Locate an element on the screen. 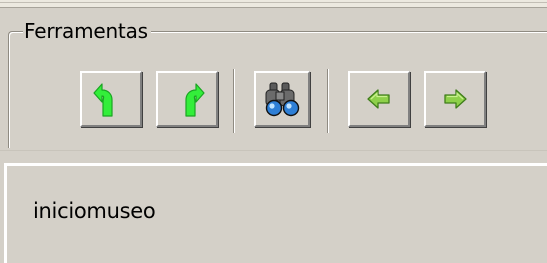 This screenshot has height=263, width=547. arrow-right-icon is located at coordinates (455, 99).